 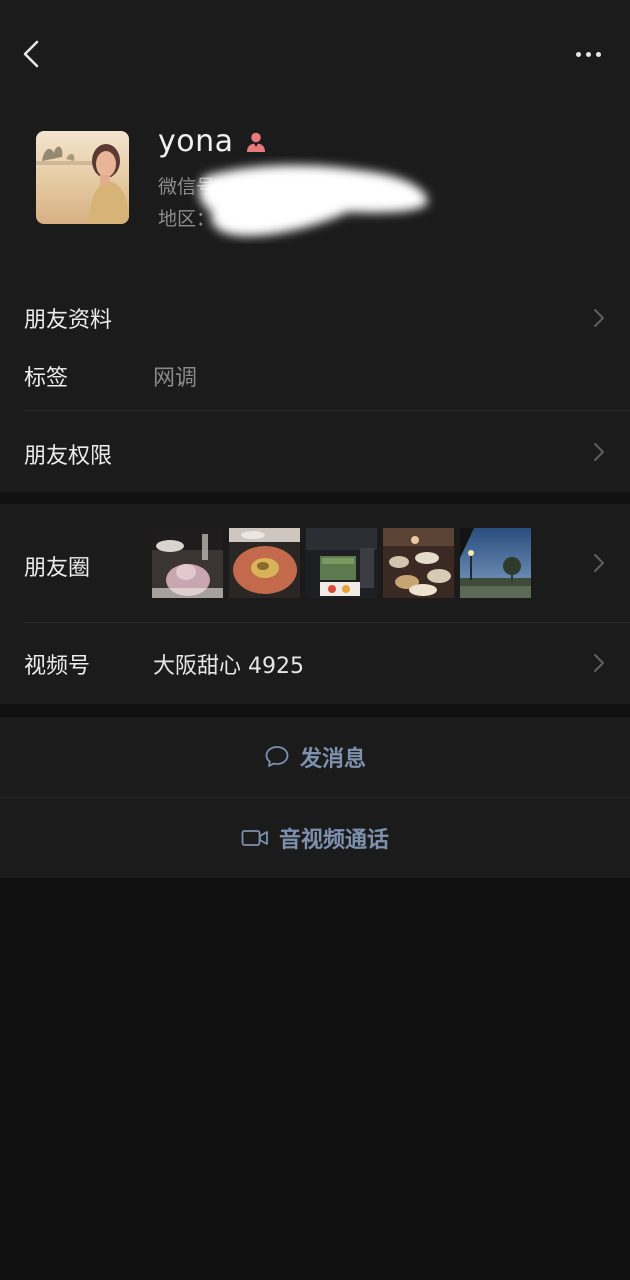 I want to click on channels-label: 视频号, so click(x=57, y=666).